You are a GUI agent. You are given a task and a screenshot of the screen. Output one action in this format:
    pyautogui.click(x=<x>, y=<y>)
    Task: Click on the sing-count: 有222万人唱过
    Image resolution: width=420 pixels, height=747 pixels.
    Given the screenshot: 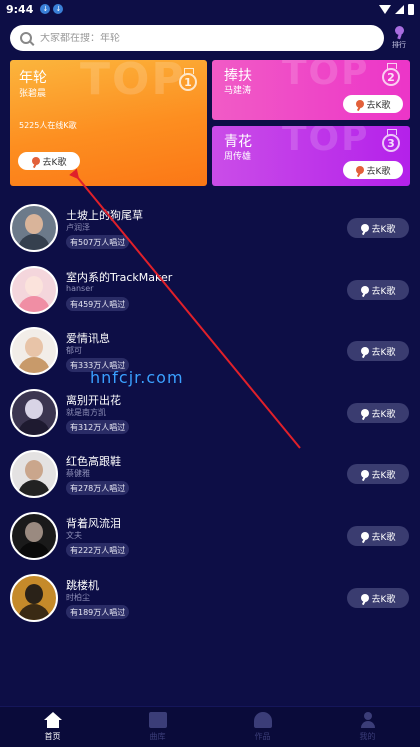 What is the action you would take?
    pyautogui.click(x=98, y=550)
    